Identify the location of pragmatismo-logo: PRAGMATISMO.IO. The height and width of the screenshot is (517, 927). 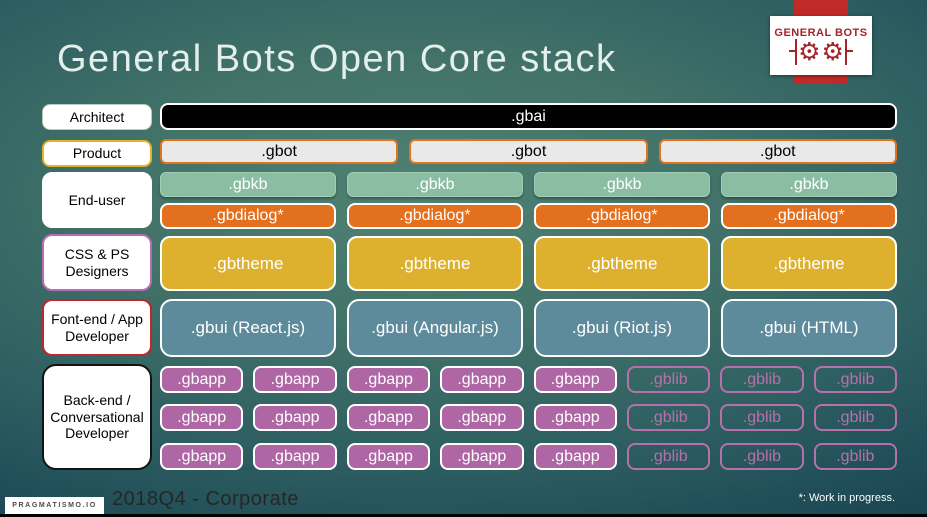
(54, 505).